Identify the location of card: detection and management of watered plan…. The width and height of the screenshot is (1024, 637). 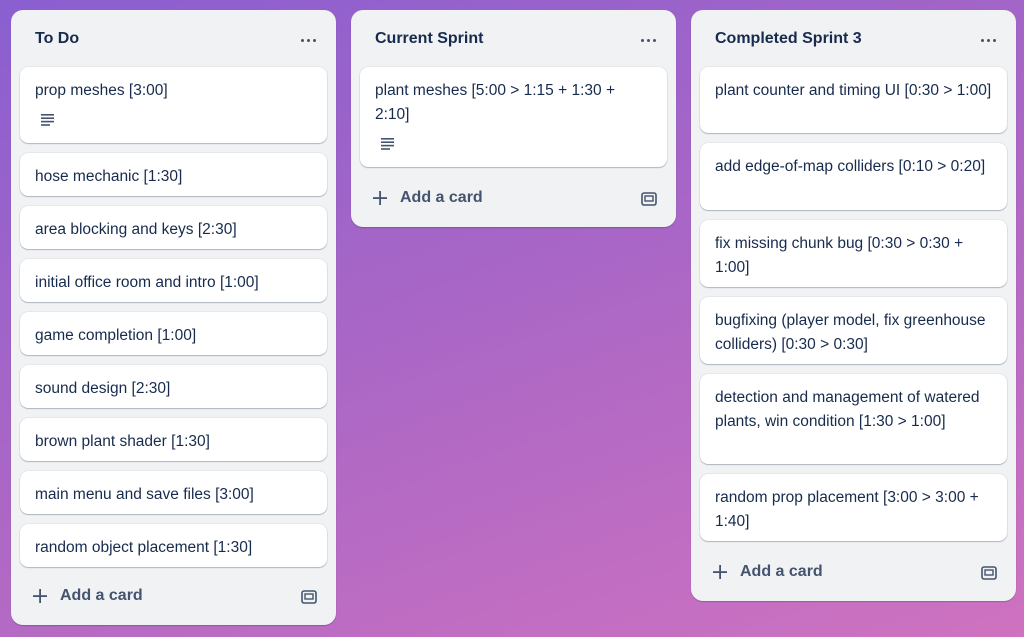
(853, 419).